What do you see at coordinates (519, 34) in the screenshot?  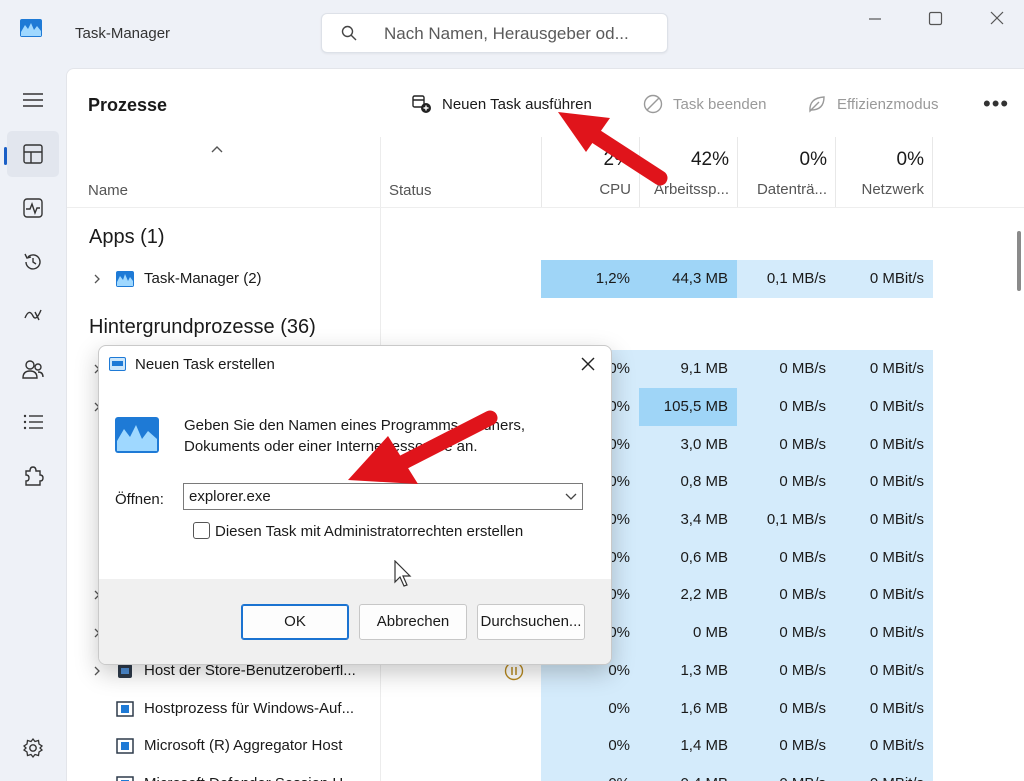 I see `search-input` at bounding box center [519, 34].